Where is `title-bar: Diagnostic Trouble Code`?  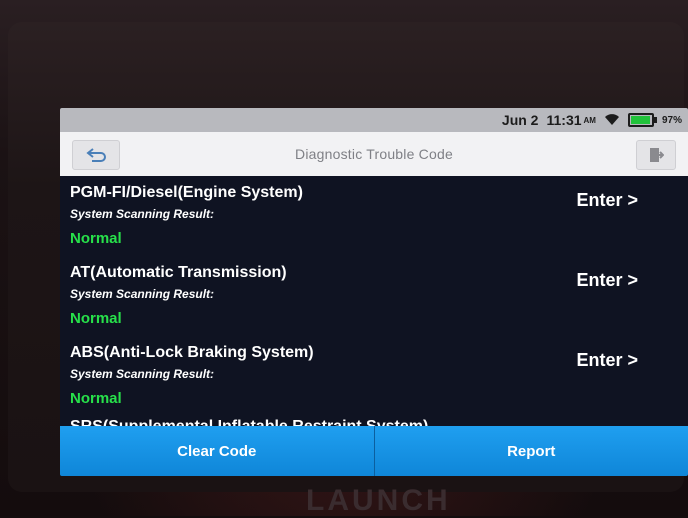
title-bar: Diagnostic Trouble Code is located at coordinates (374, 154).